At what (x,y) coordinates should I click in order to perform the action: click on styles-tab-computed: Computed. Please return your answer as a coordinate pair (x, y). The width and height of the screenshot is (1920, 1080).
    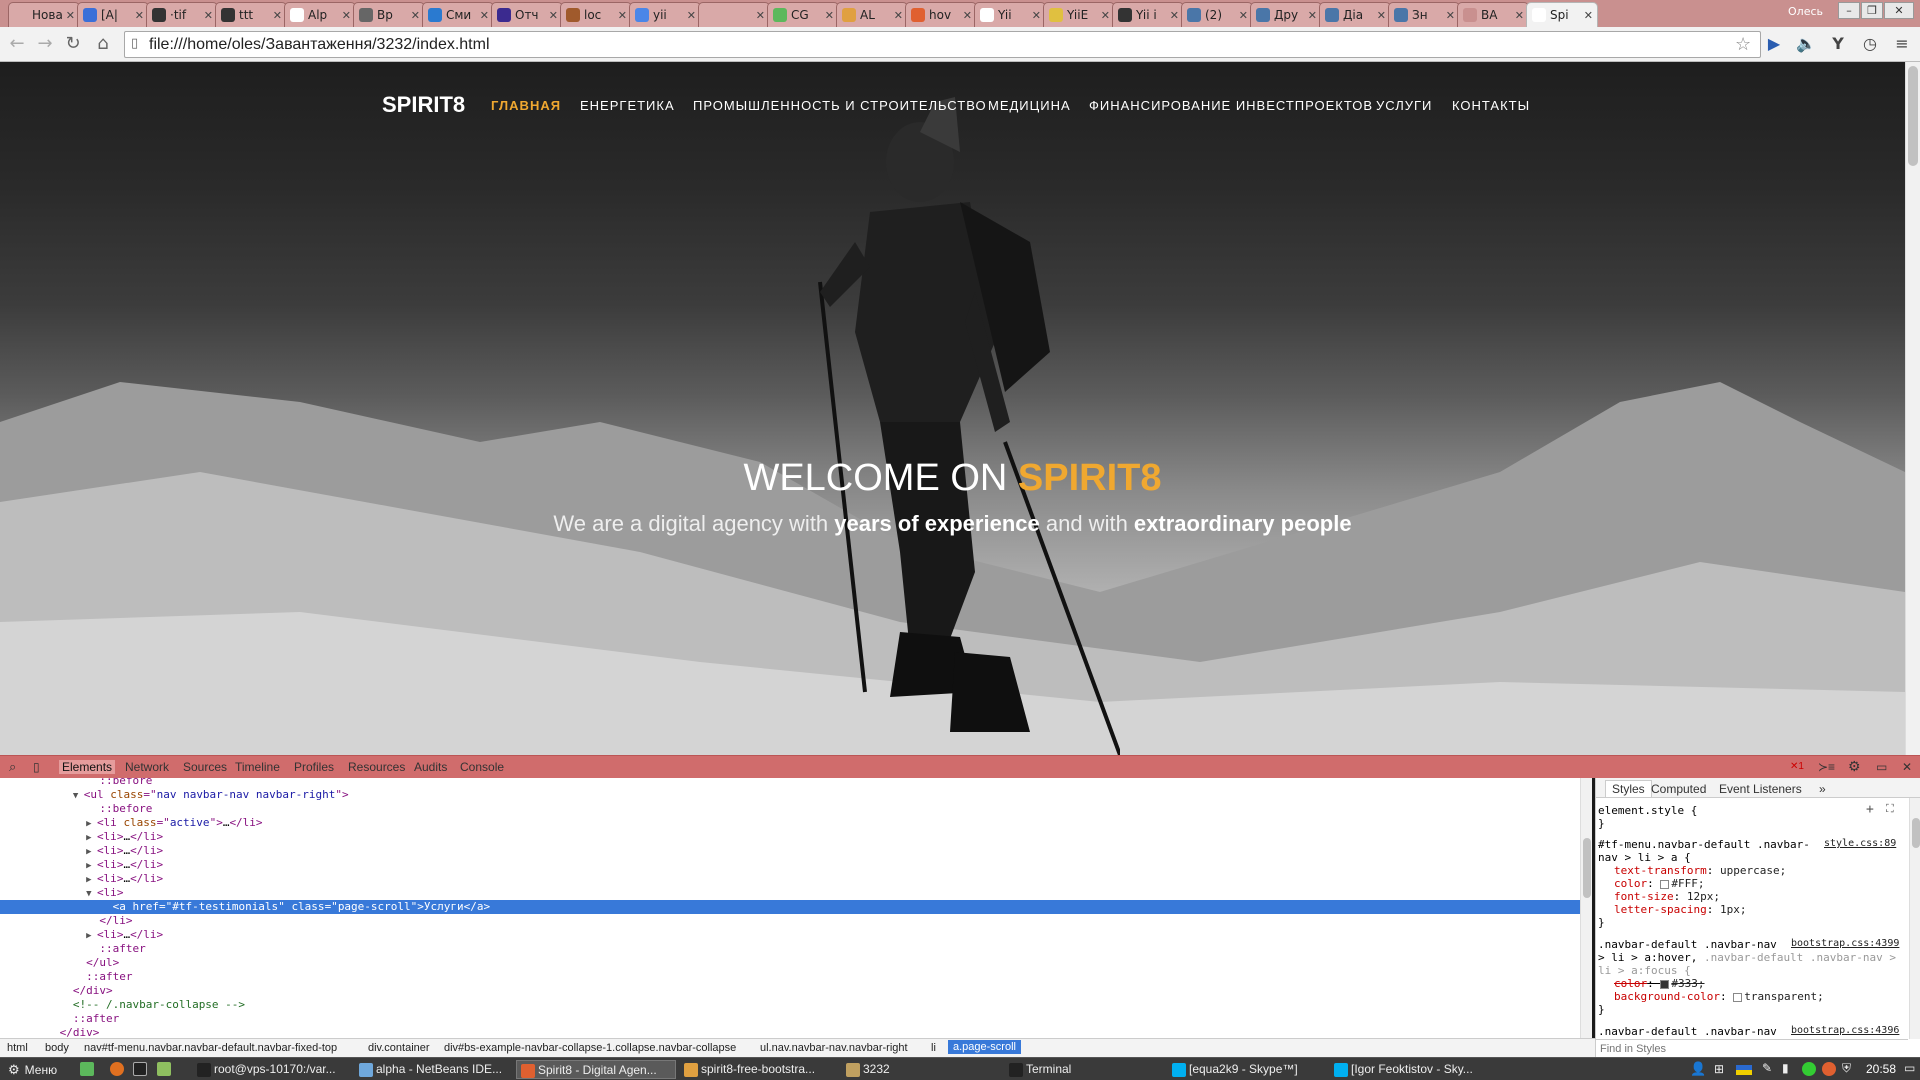
    Looking at the image, I should click on (1678, 789).